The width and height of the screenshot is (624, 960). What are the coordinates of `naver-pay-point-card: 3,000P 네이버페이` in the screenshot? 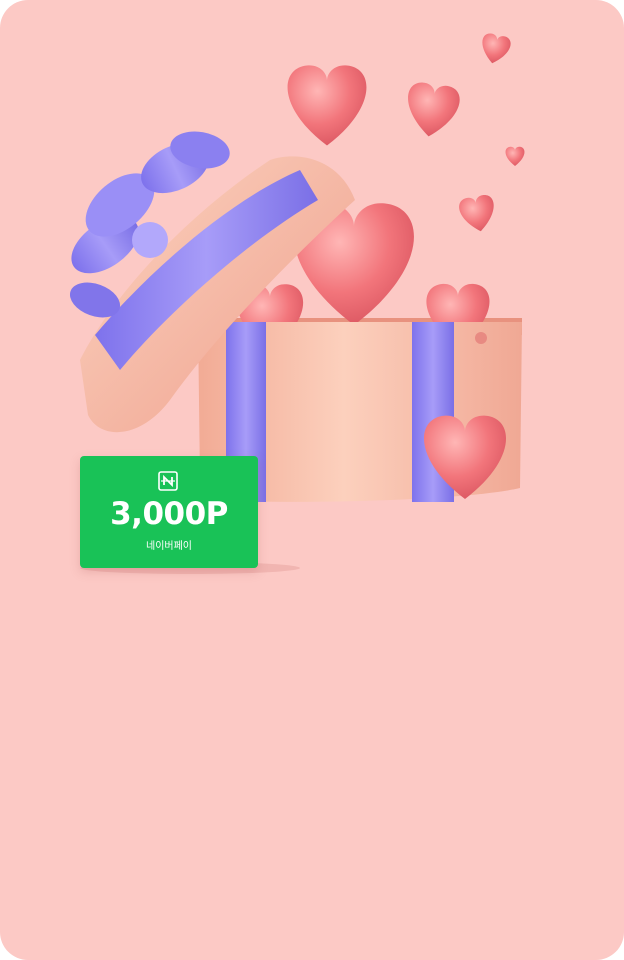 It's located at (169, 512).